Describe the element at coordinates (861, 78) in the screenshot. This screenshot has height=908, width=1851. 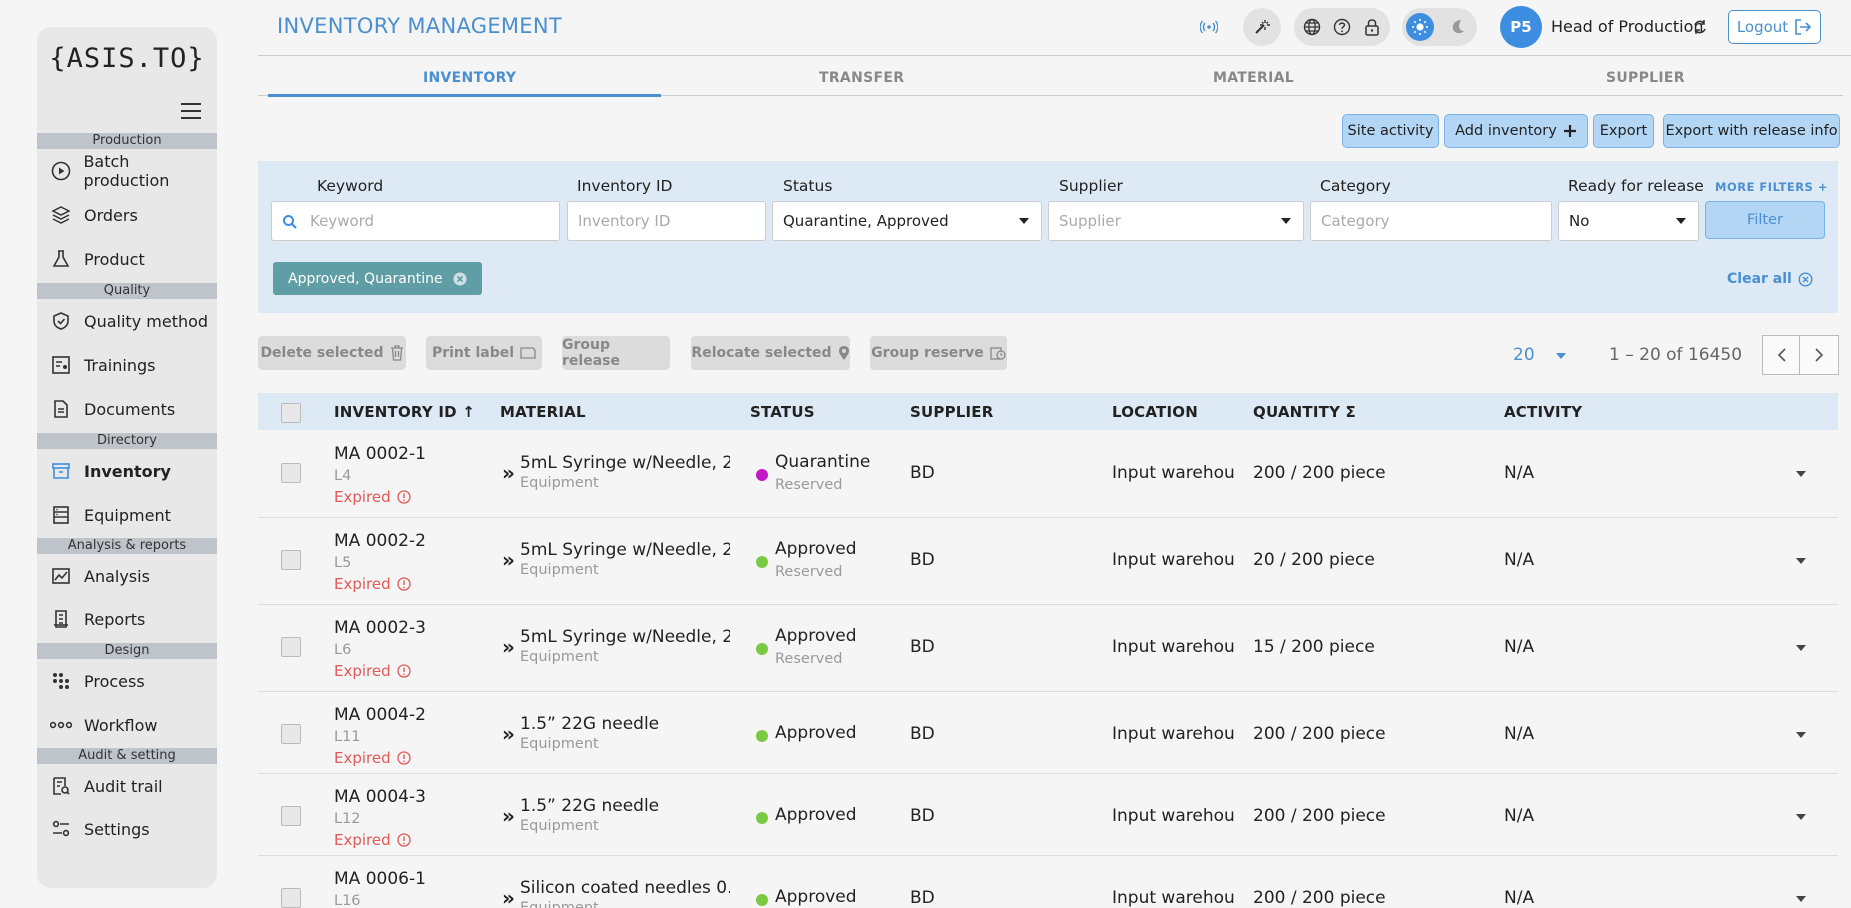
I see `tab-transfer: TRANSFER` at that location.